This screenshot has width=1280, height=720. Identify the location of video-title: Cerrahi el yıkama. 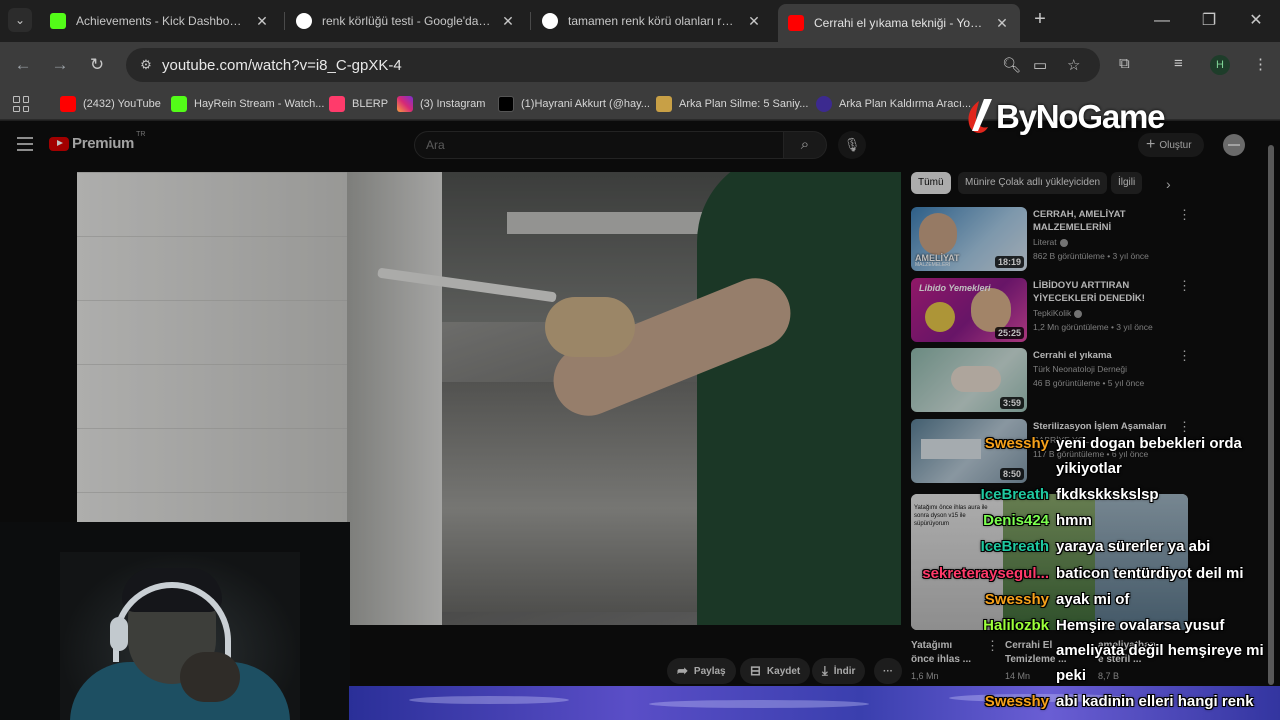
(1103, 355).